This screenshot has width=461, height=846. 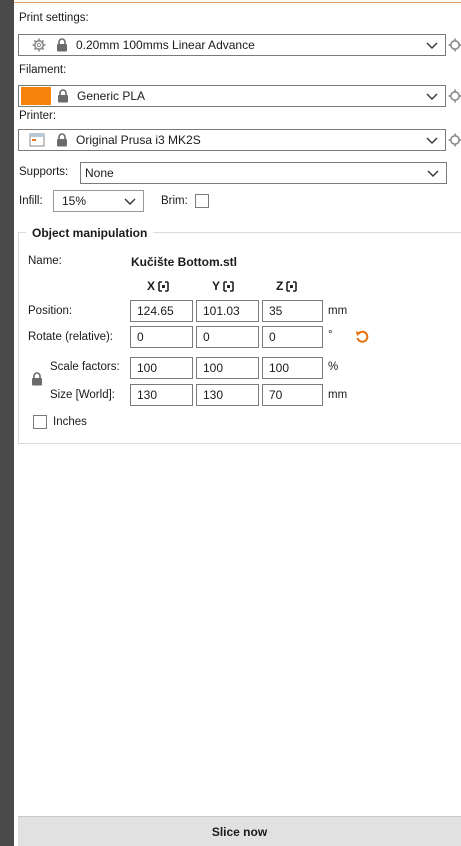 What do you see at coordinates (90, 233) in the screenshot?
I see `object-manipulation-title: Object manipulation` at bounding box center [90, 233].